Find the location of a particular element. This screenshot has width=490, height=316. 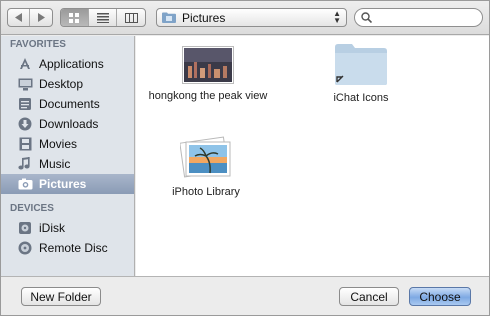

sidebar-item-documents: Documents is located at coordinates (67, 104).